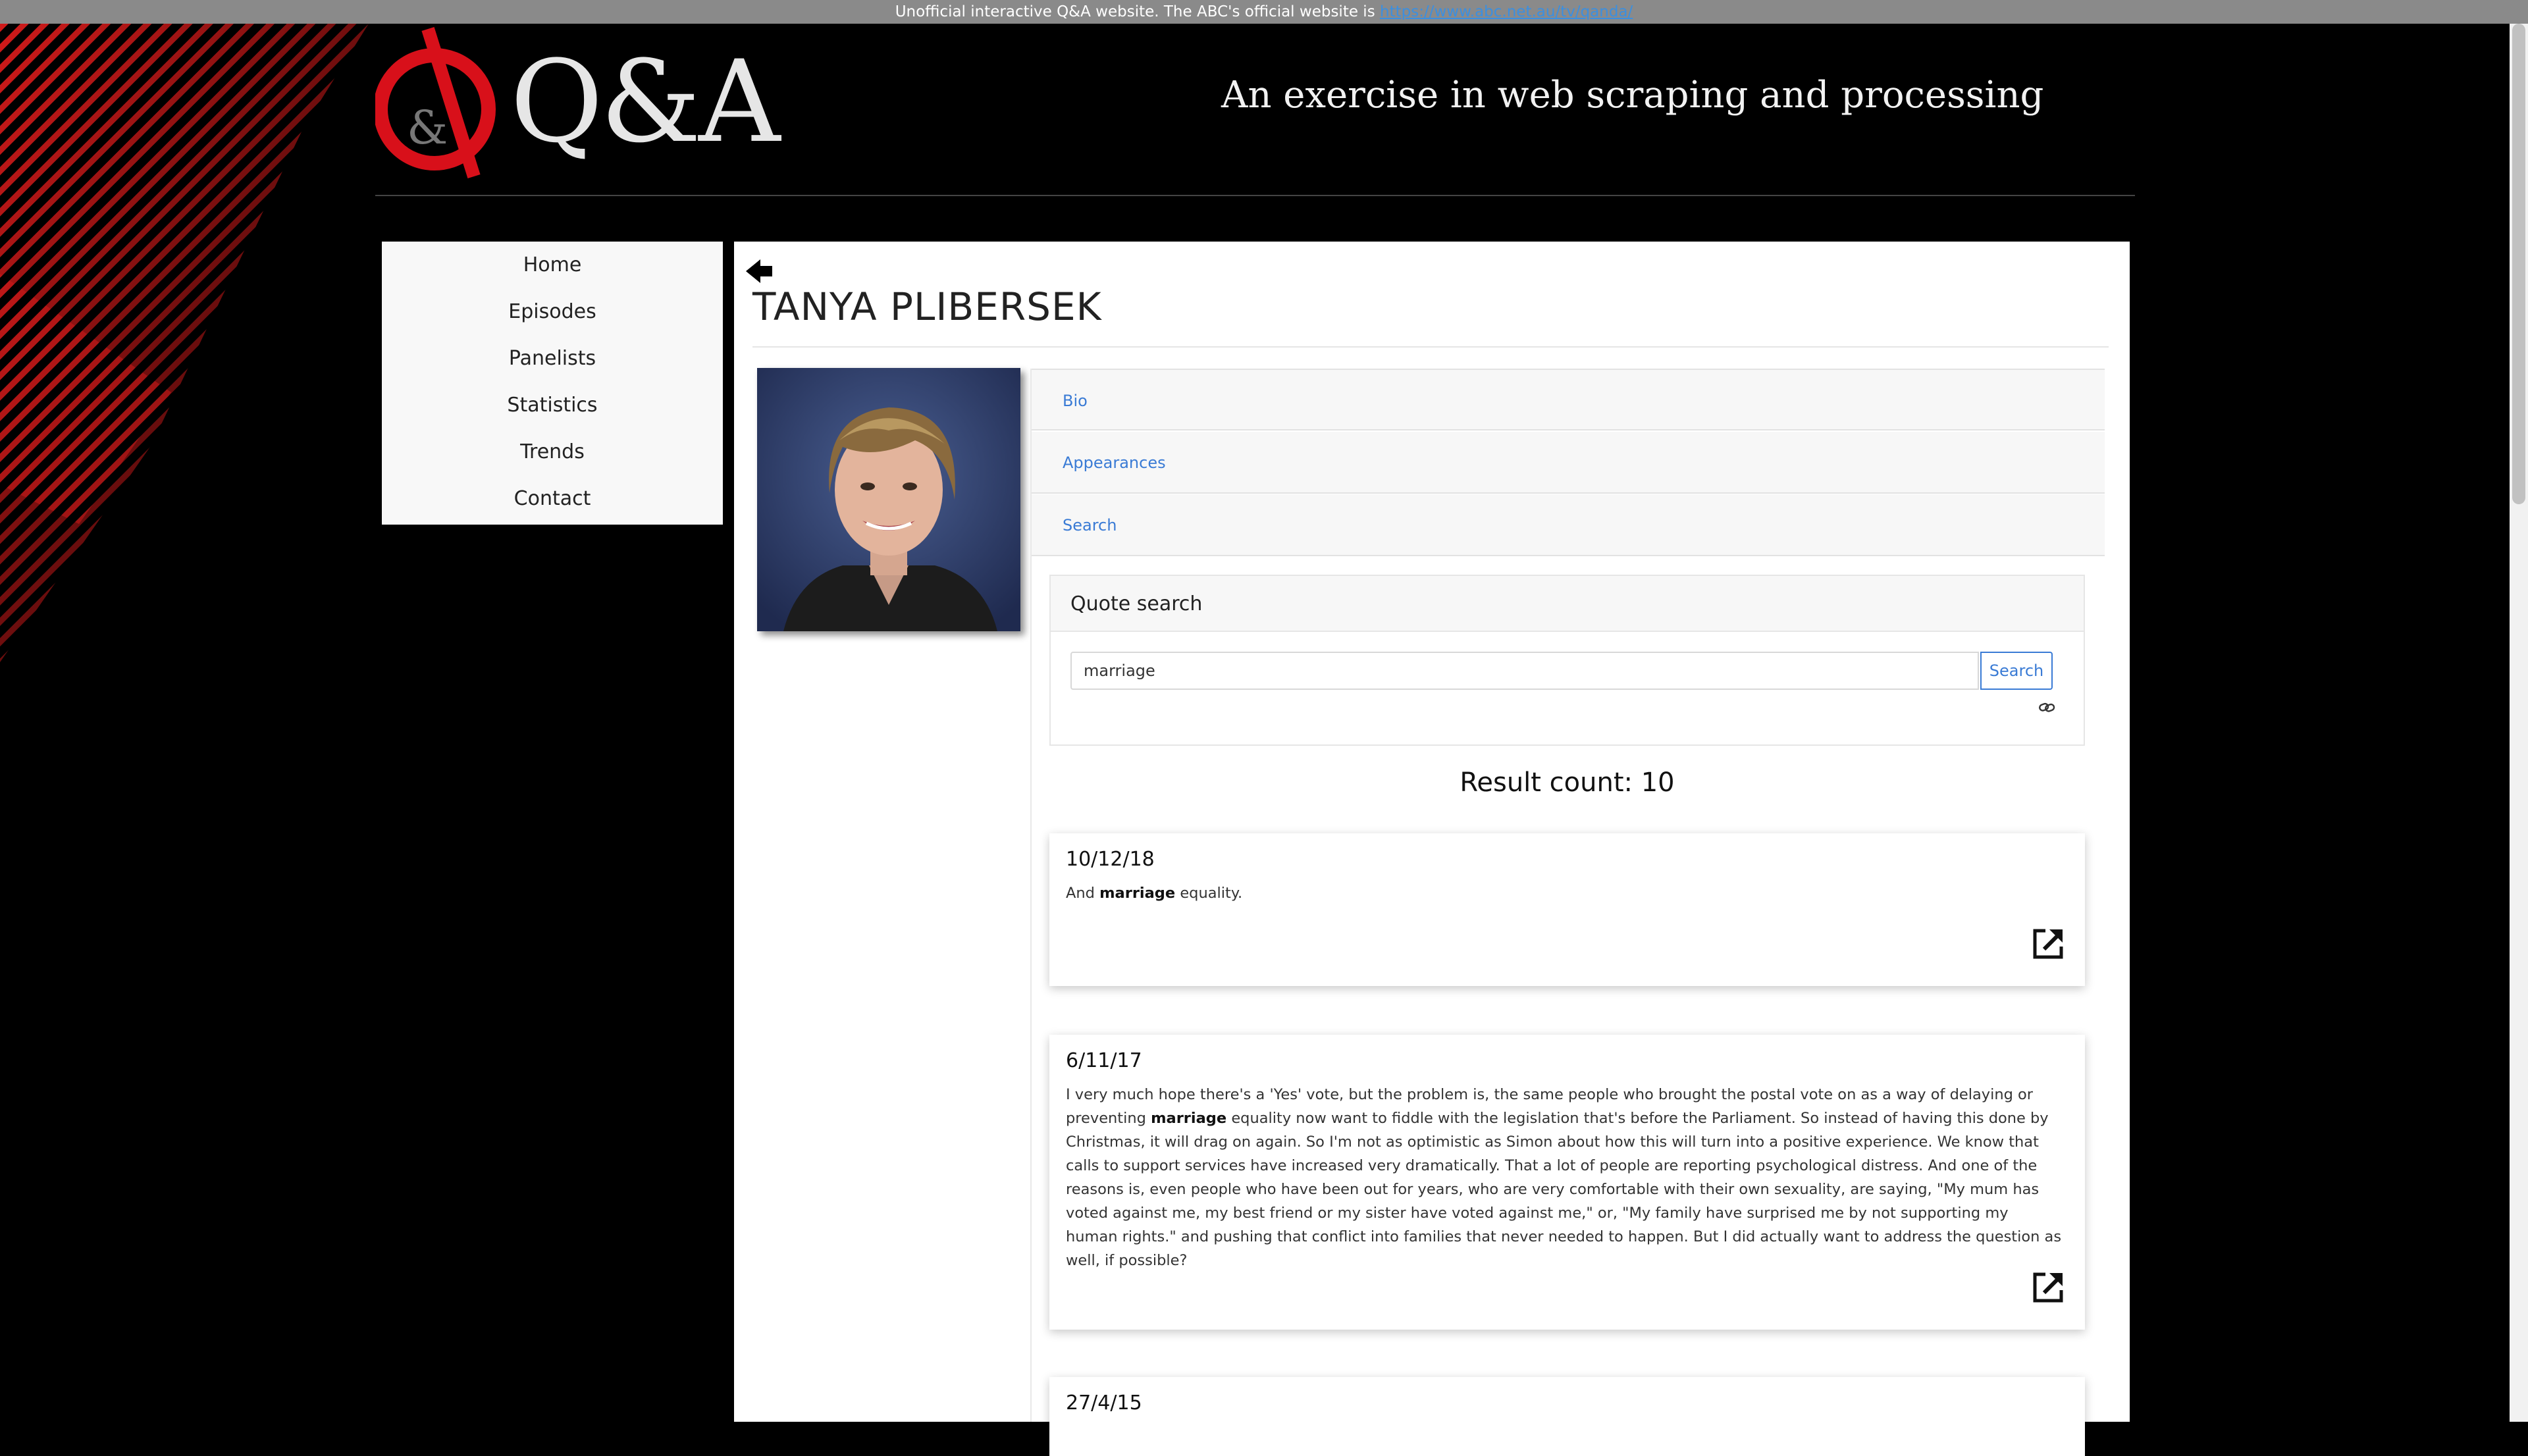 Image resolution: width=2528 pixels, height=1456 pixels. I want to click on nav-item-episodes: Episodes, so click(552, 311).